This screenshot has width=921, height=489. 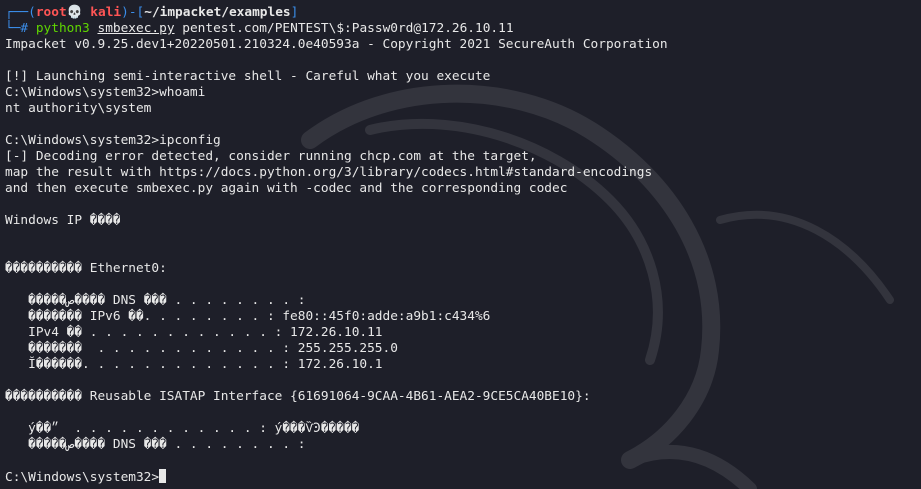 What do you see at coordinates (155, 300) in the screenshot?
I see `ethernet-dns-suffix: �����ص���� DNS ��� . . . . . . . . :` at bounding box center [155, 300].